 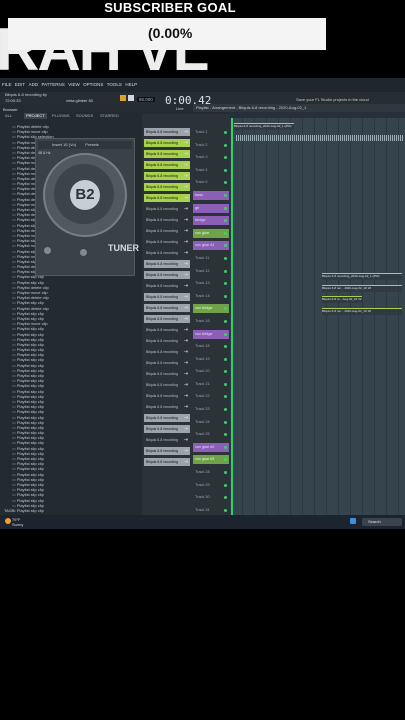 I want to click on track-header: Track 4, so click(x=211, y=170).